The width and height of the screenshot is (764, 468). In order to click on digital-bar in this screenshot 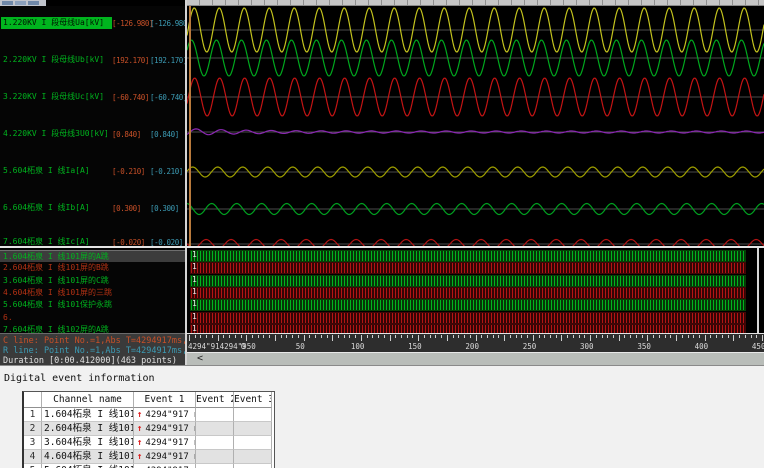, I will do `click(468, 268)`.